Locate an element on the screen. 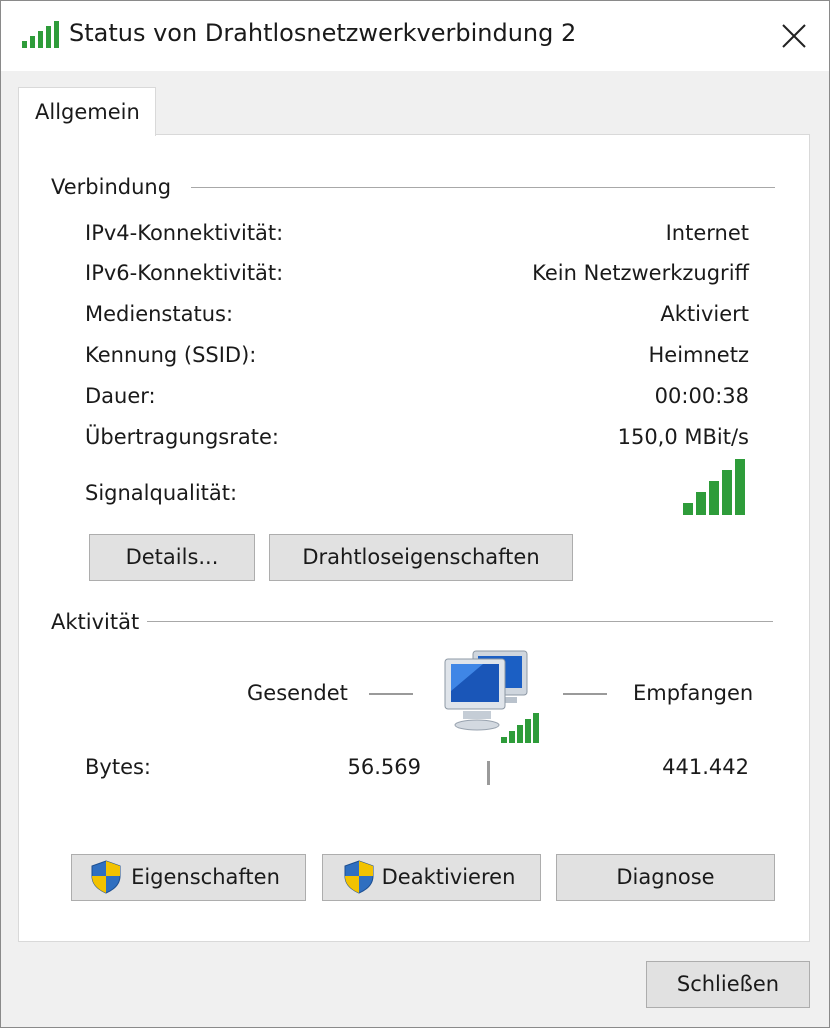 The width and height of the screenshot is (830, 1028). diagnose-button: Diagnose is located at coordinates (665, 877).